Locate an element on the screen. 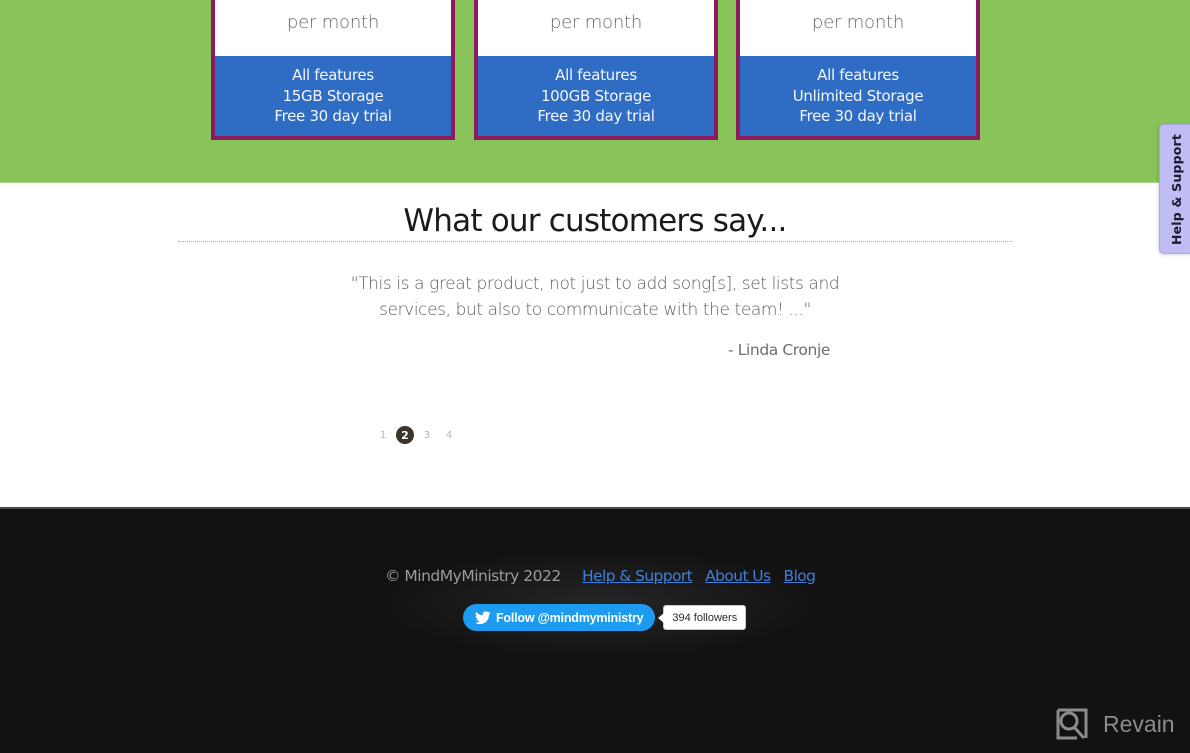 The height and width of the screenshot is (753, 1190). title-divider is located at coordinates (595, 241).